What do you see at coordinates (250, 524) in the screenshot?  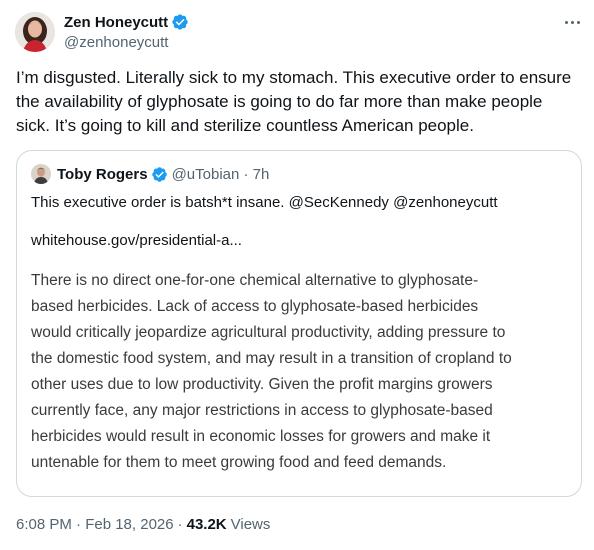 I see `views-label: Views` at bounding box center [250, 524].